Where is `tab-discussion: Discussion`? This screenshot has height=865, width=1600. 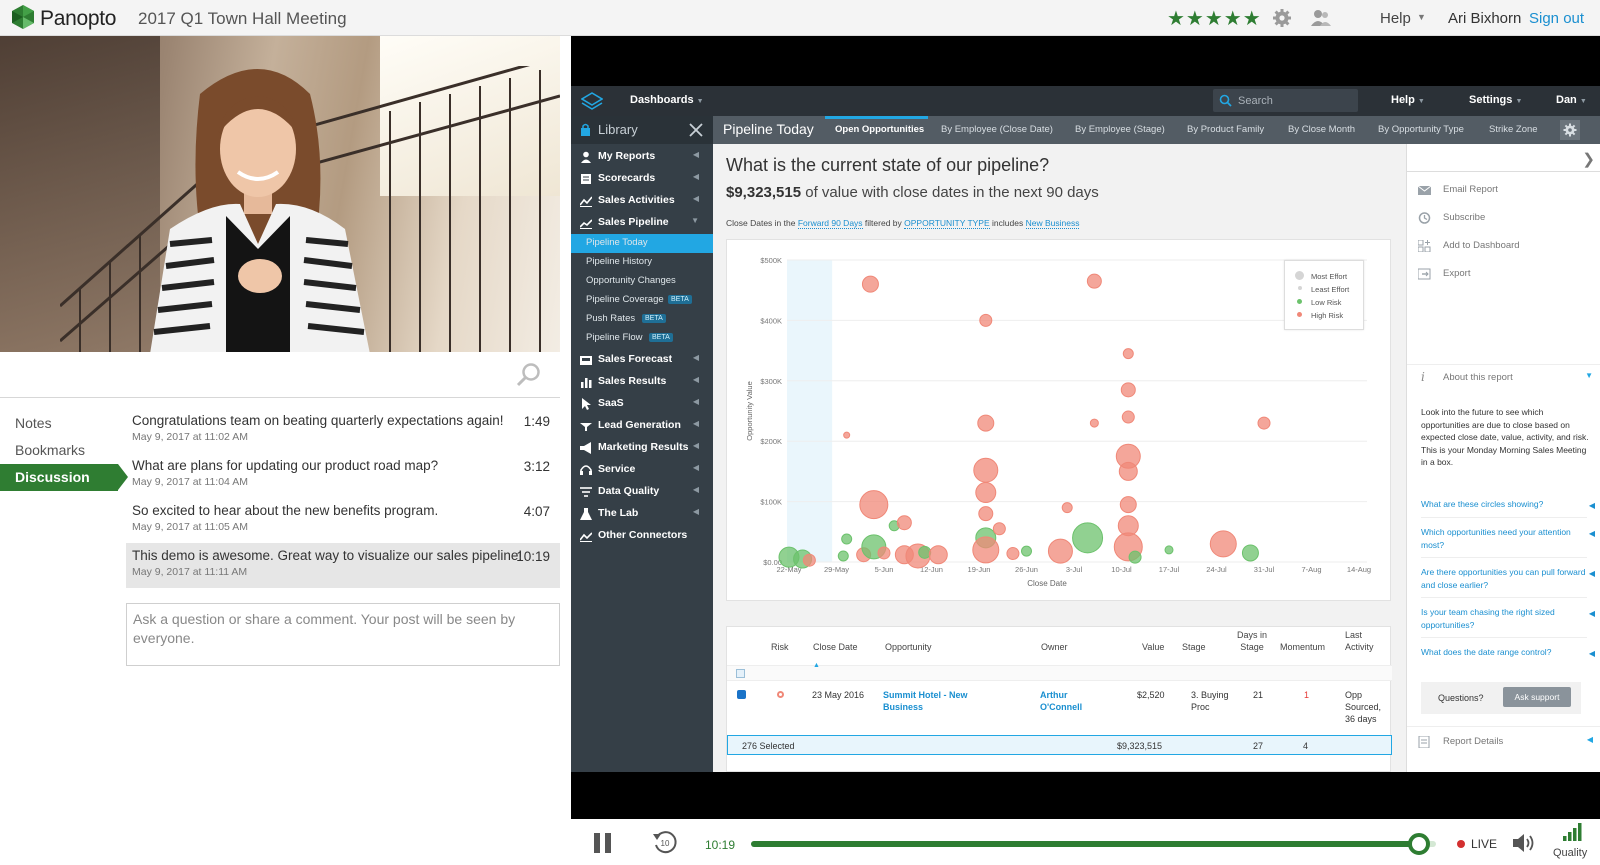 tab-discussion: Discussion is located at coordinates (64, 477).